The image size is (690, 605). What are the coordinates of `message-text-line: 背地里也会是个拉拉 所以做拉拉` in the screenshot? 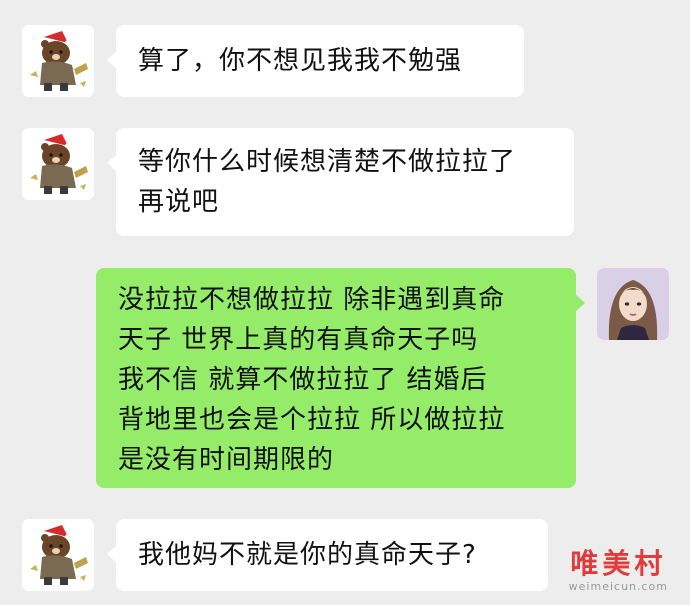 It's located at (312, 420).